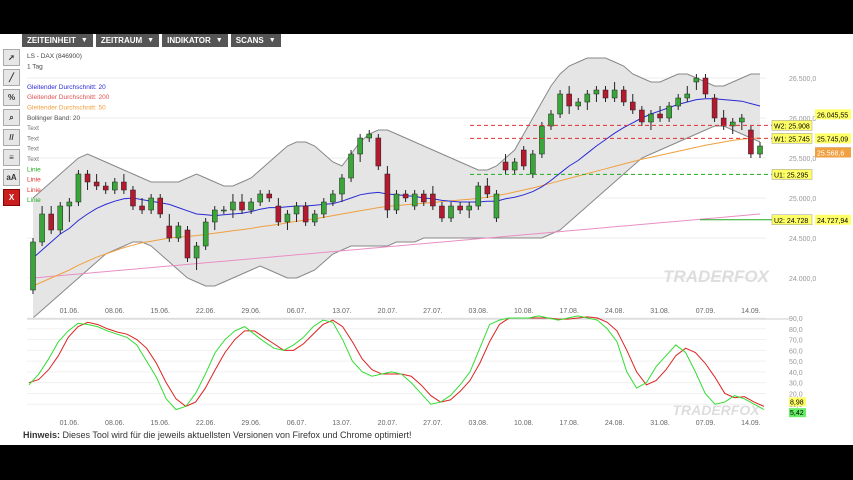 The width and height of the screenshot is (853, 480). I want to click on x-tick-label: 17.08., so click(569, 311).